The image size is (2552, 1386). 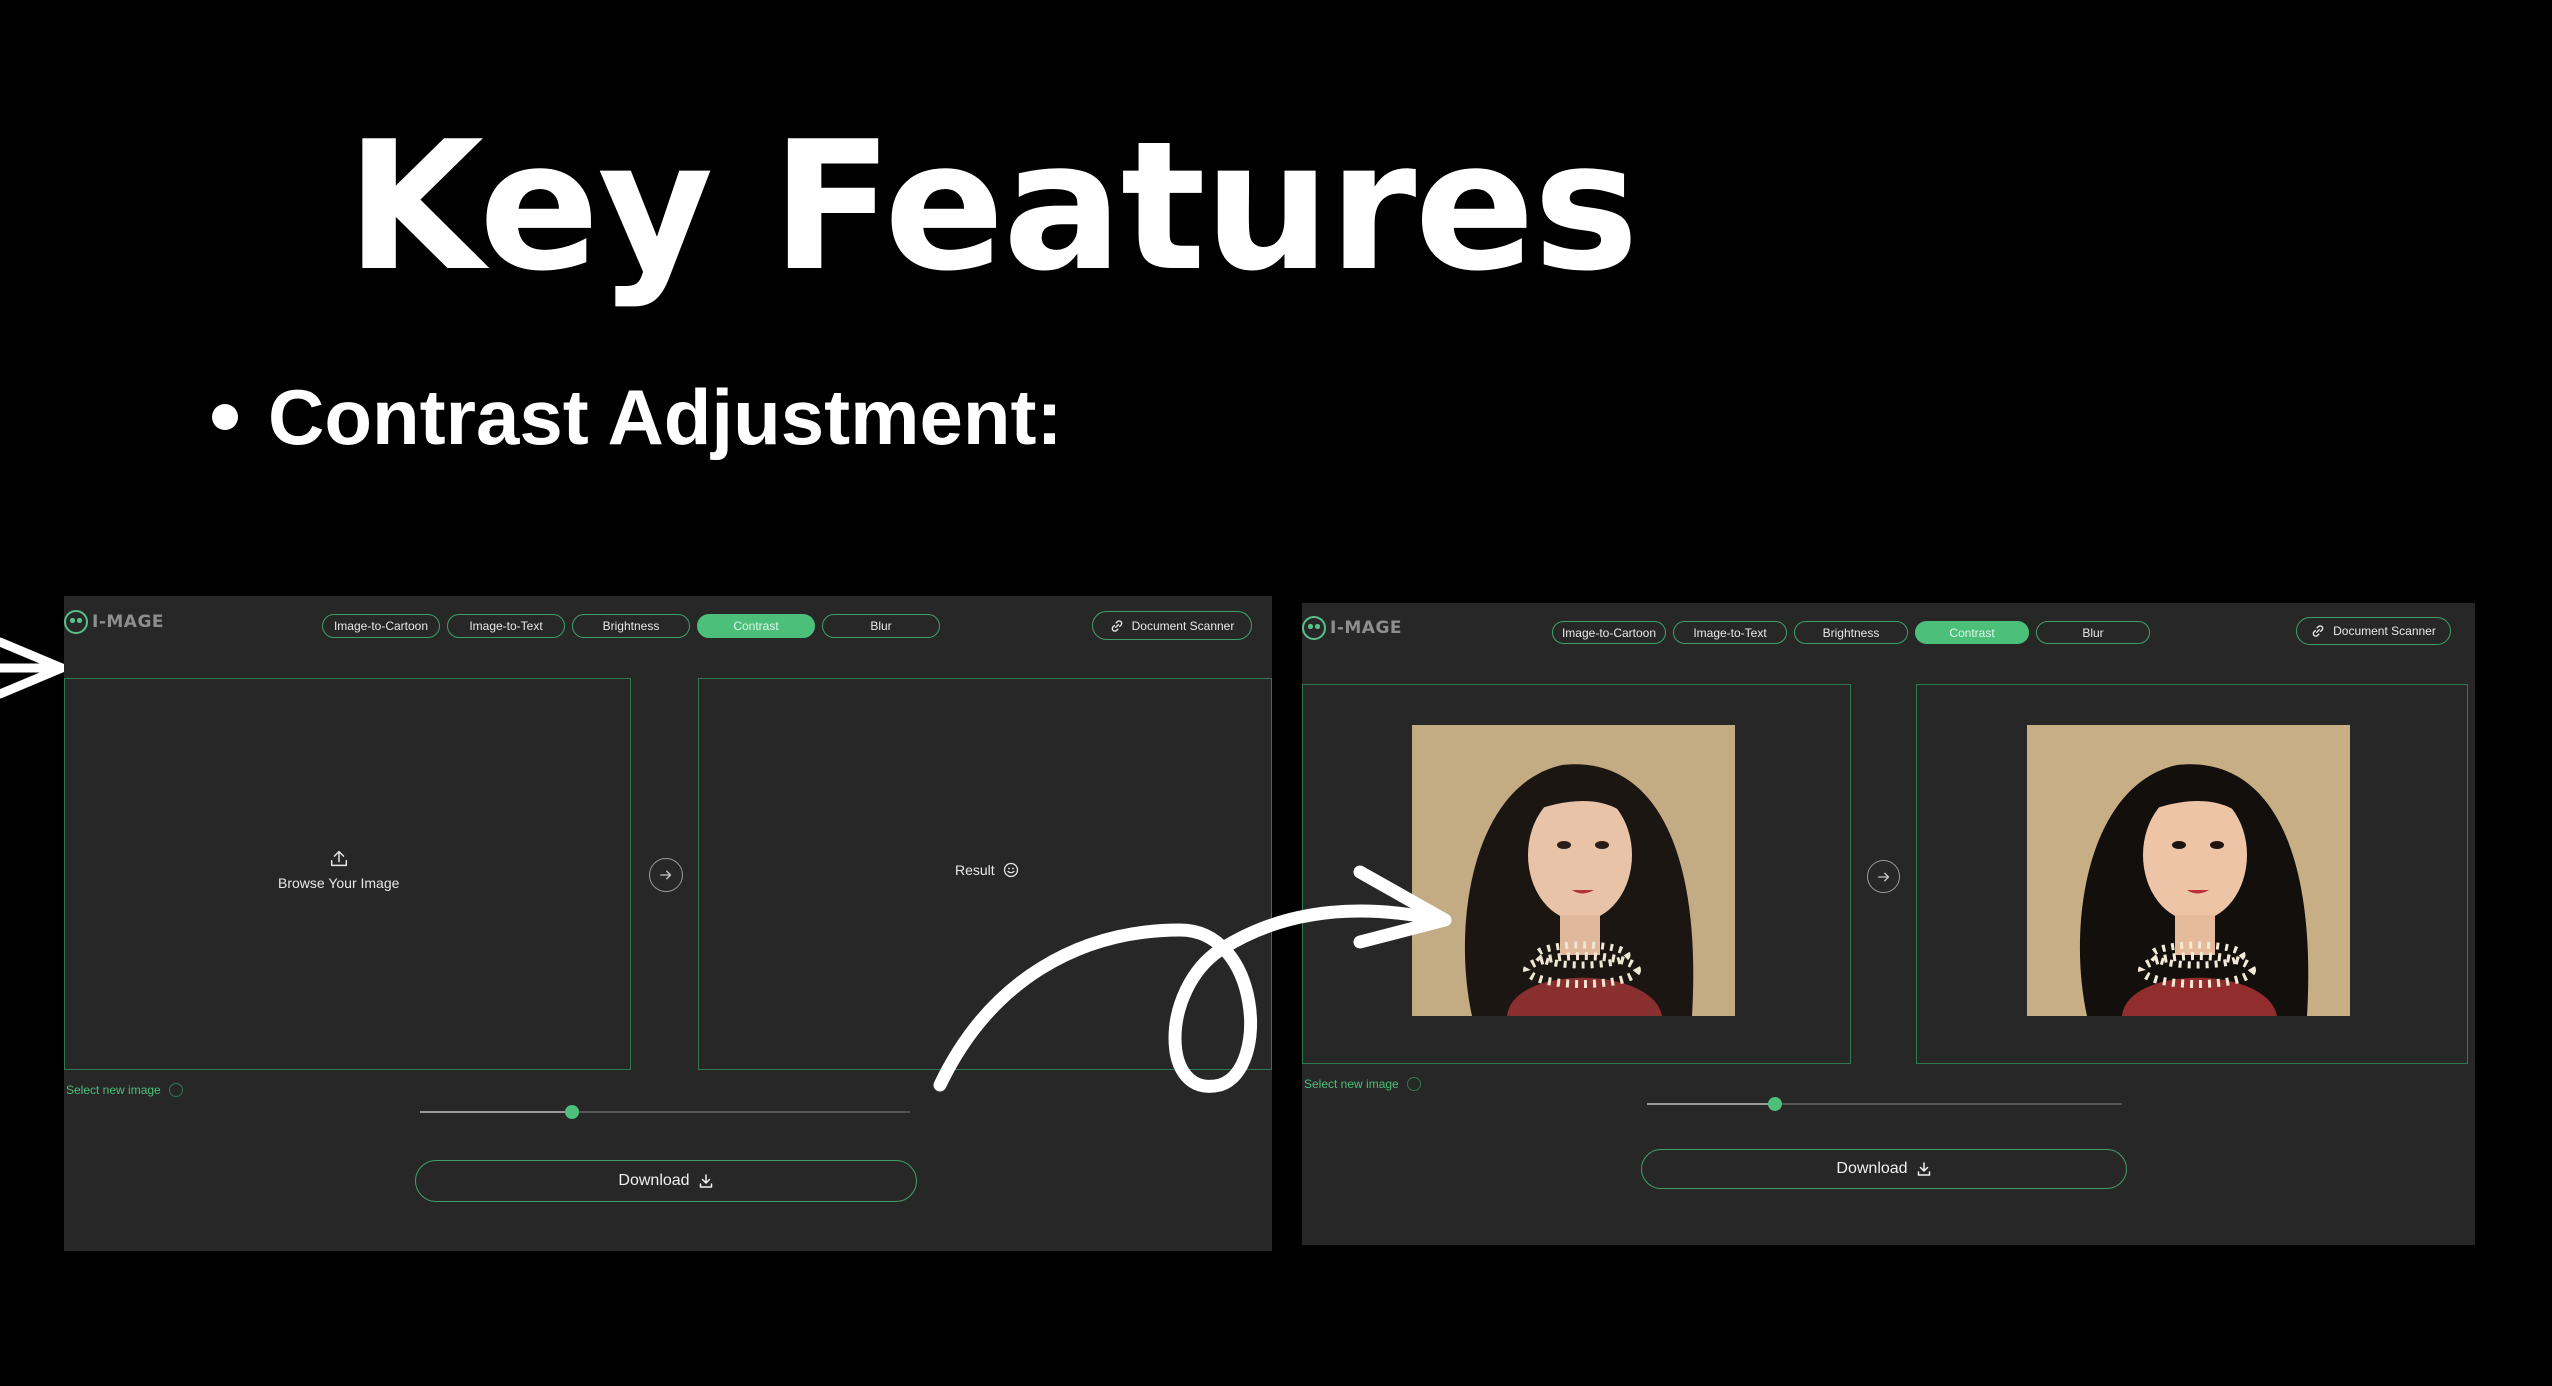 What do you see at coordinates (175, 1090) in the screenshot?
I see `refresh-icon` at bounding box center [175, 1090].